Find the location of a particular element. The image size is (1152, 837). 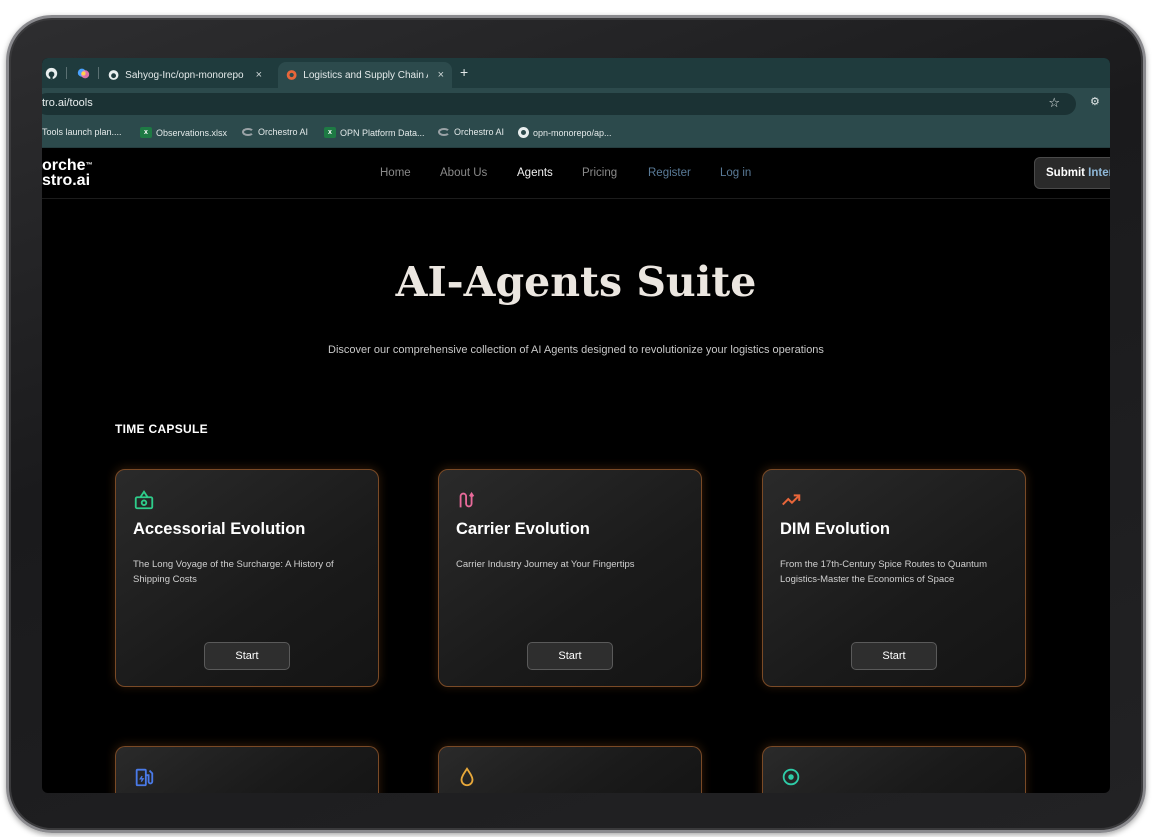

target-icon is located at coordinates (791, 777).